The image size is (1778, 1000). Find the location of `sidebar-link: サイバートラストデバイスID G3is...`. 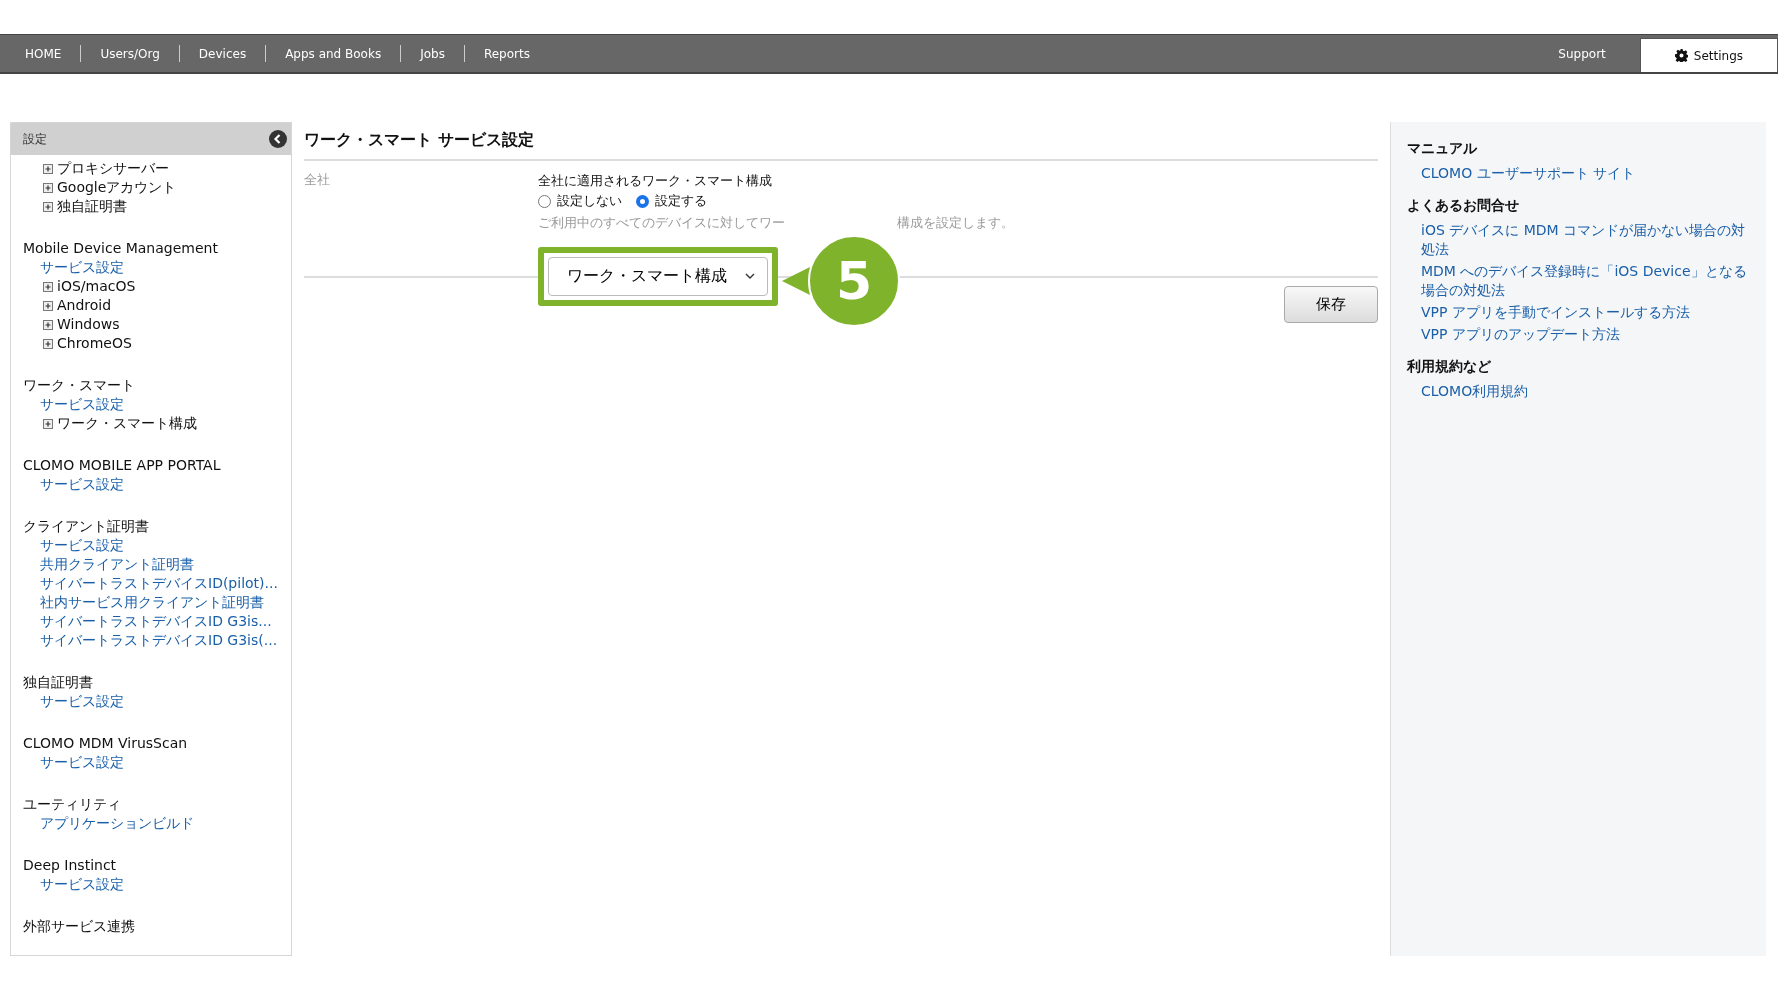

sidebar-link: サイバートラストデバイスID G3is... is located at coordinates (157, 621).